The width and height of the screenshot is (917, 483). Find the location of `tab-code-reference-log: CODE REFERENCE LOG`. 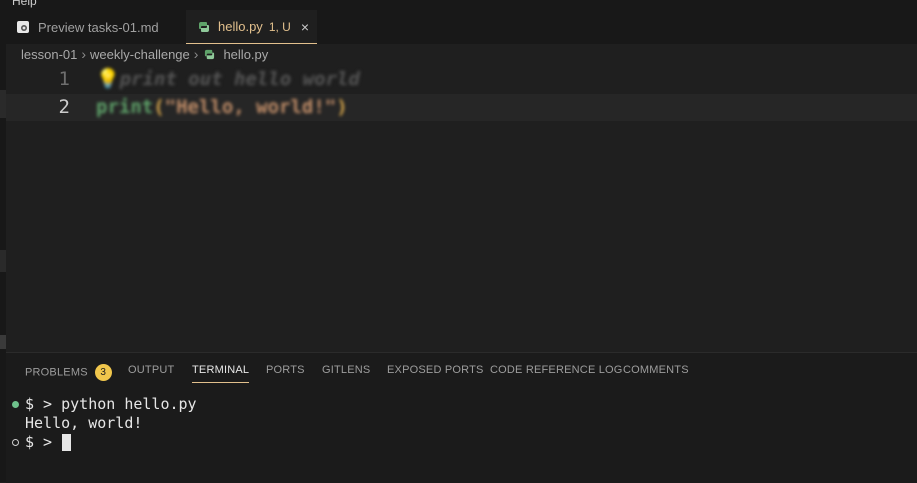

tab-code-reference-log: CODE REFERENCE LOG is located at coordinates (556, 370).